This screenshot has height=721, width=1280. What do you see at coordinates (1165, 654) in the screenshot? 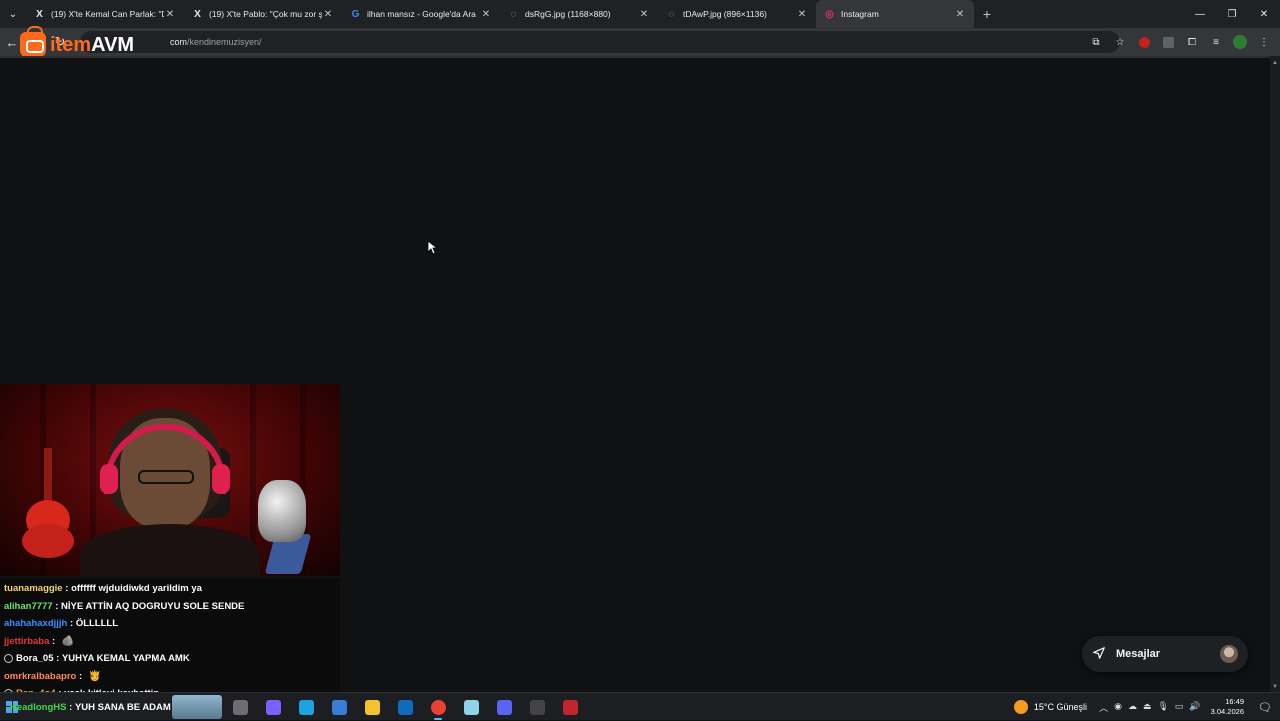
I see `messages-button: Mesajlar` at bounding box center [1165, 654].